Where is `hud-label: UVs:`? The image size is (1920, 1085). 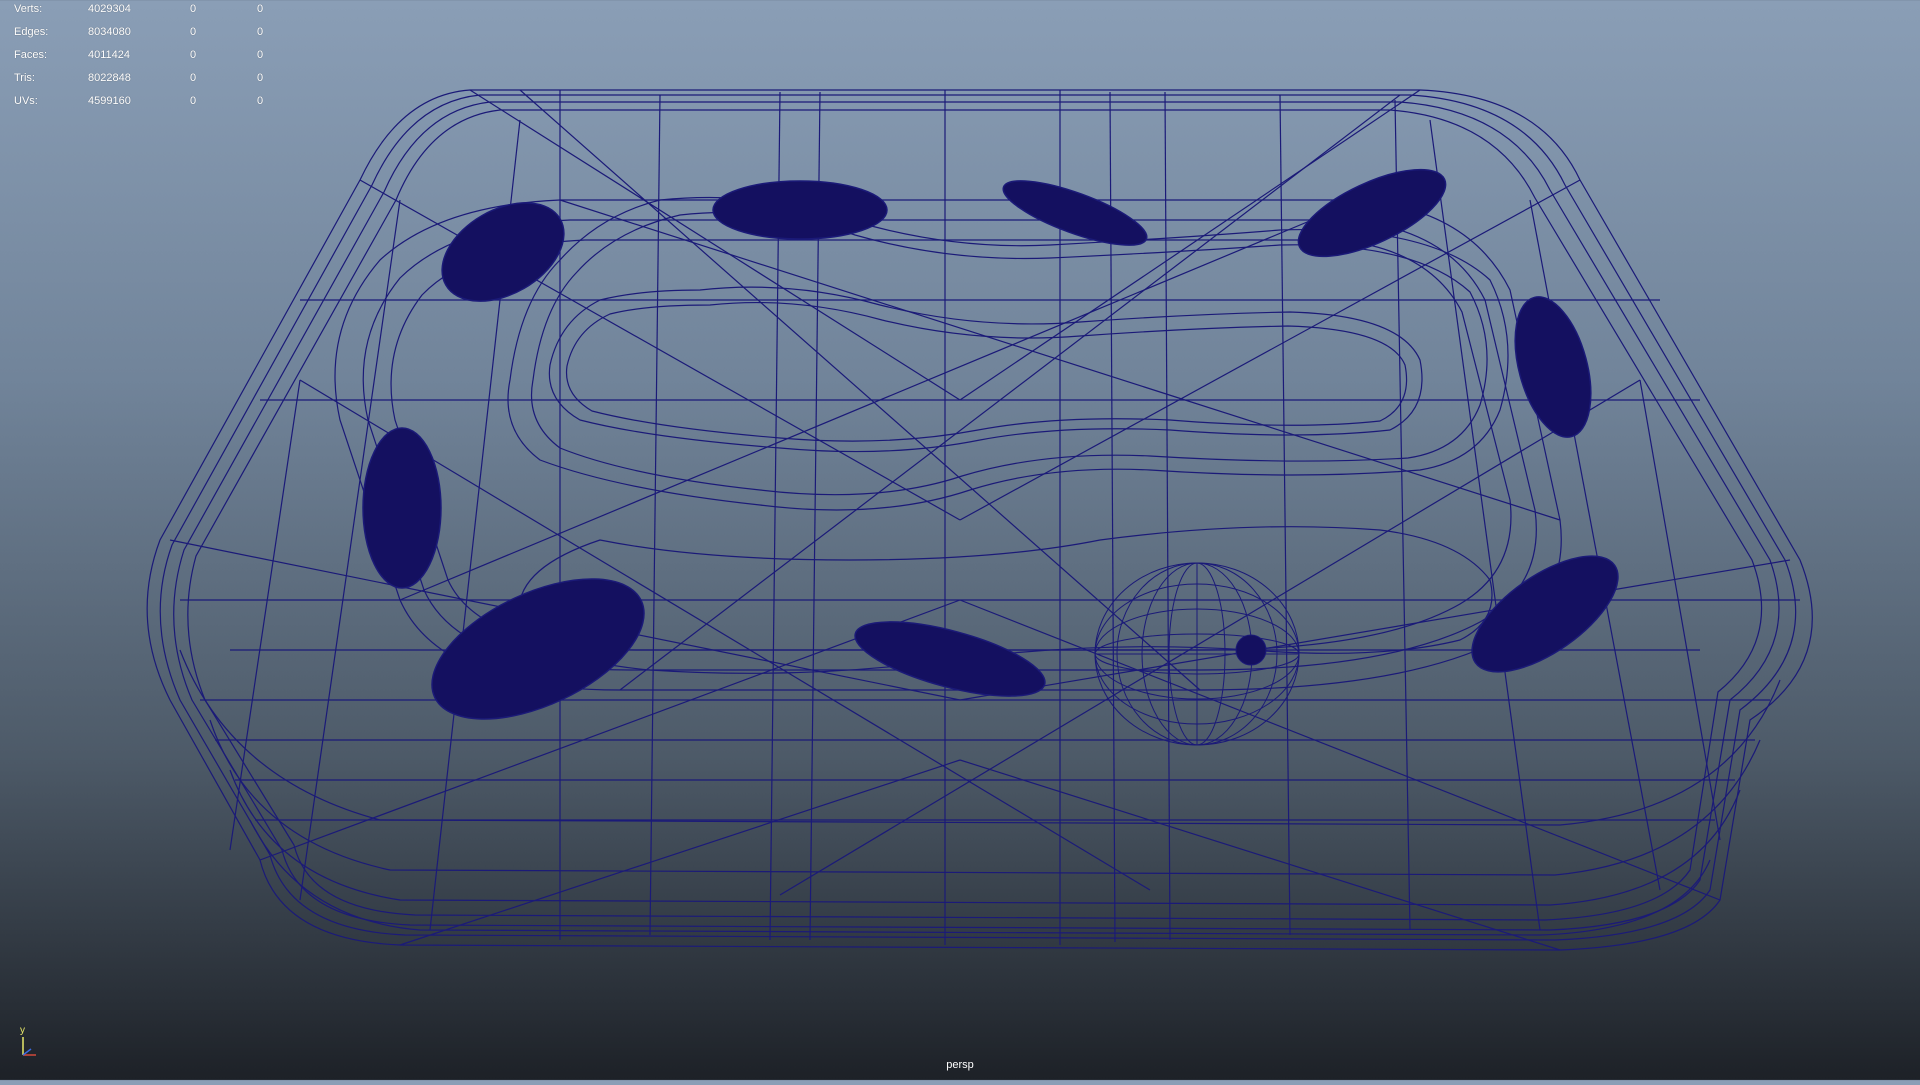
hud-label: UVs: is located at coordinates (26, 101).